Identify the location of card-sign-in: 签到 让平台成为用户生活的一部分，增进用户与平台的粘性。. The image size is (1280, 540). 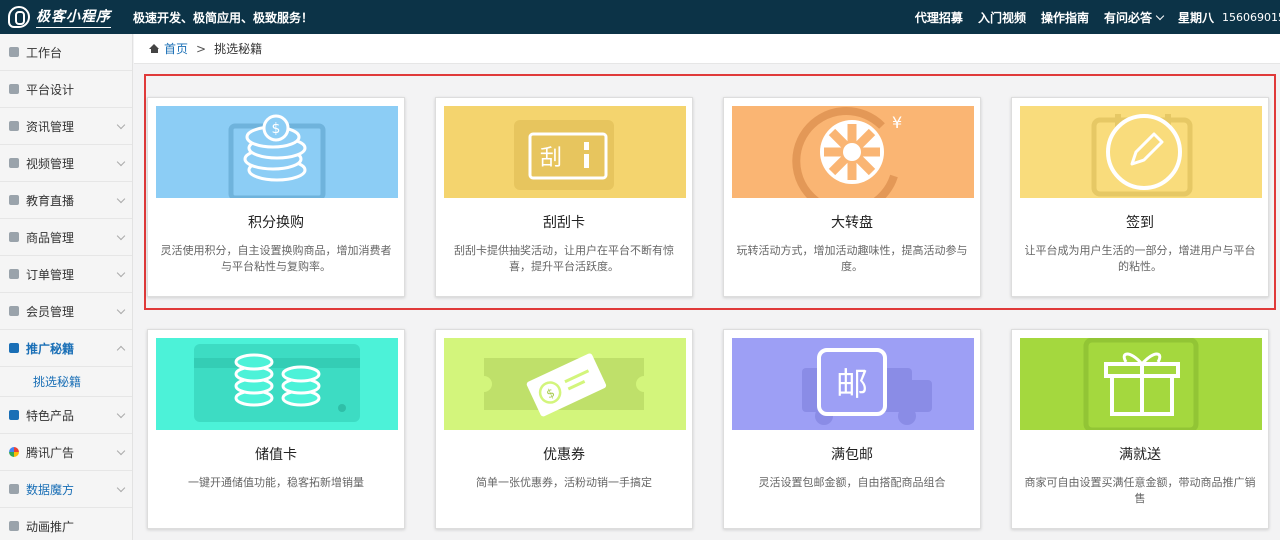
(1140, 197).